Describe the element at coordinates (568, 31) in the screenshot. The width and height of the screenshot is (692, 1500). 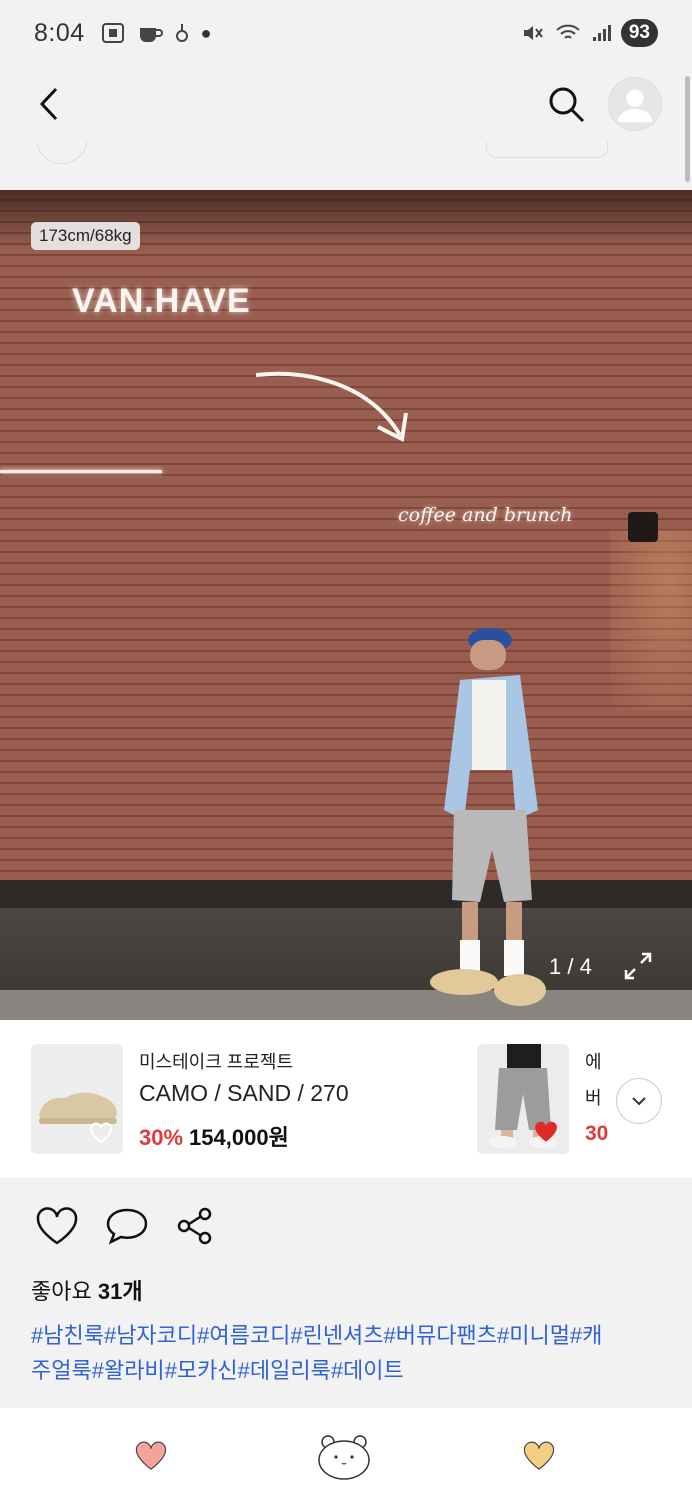
I see `wifi-icon` at that location.